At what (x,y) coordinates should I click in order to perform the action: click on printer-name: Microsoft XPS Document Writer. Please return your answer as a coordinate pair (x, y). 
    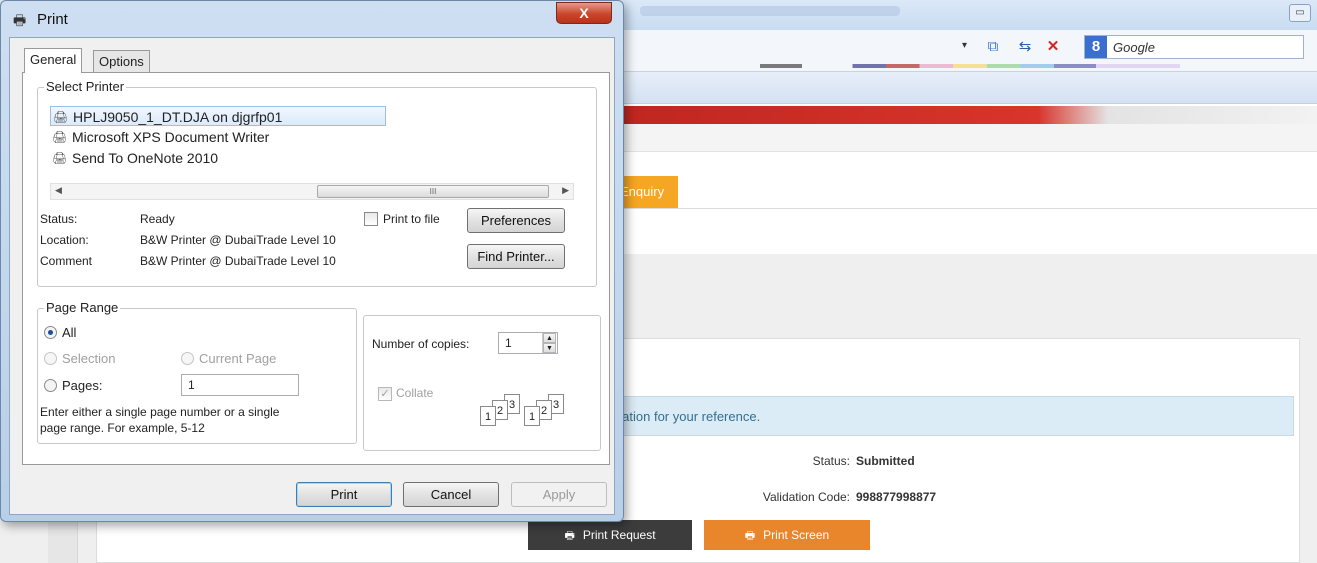
    Looking at the image, I should click on (171, 137).